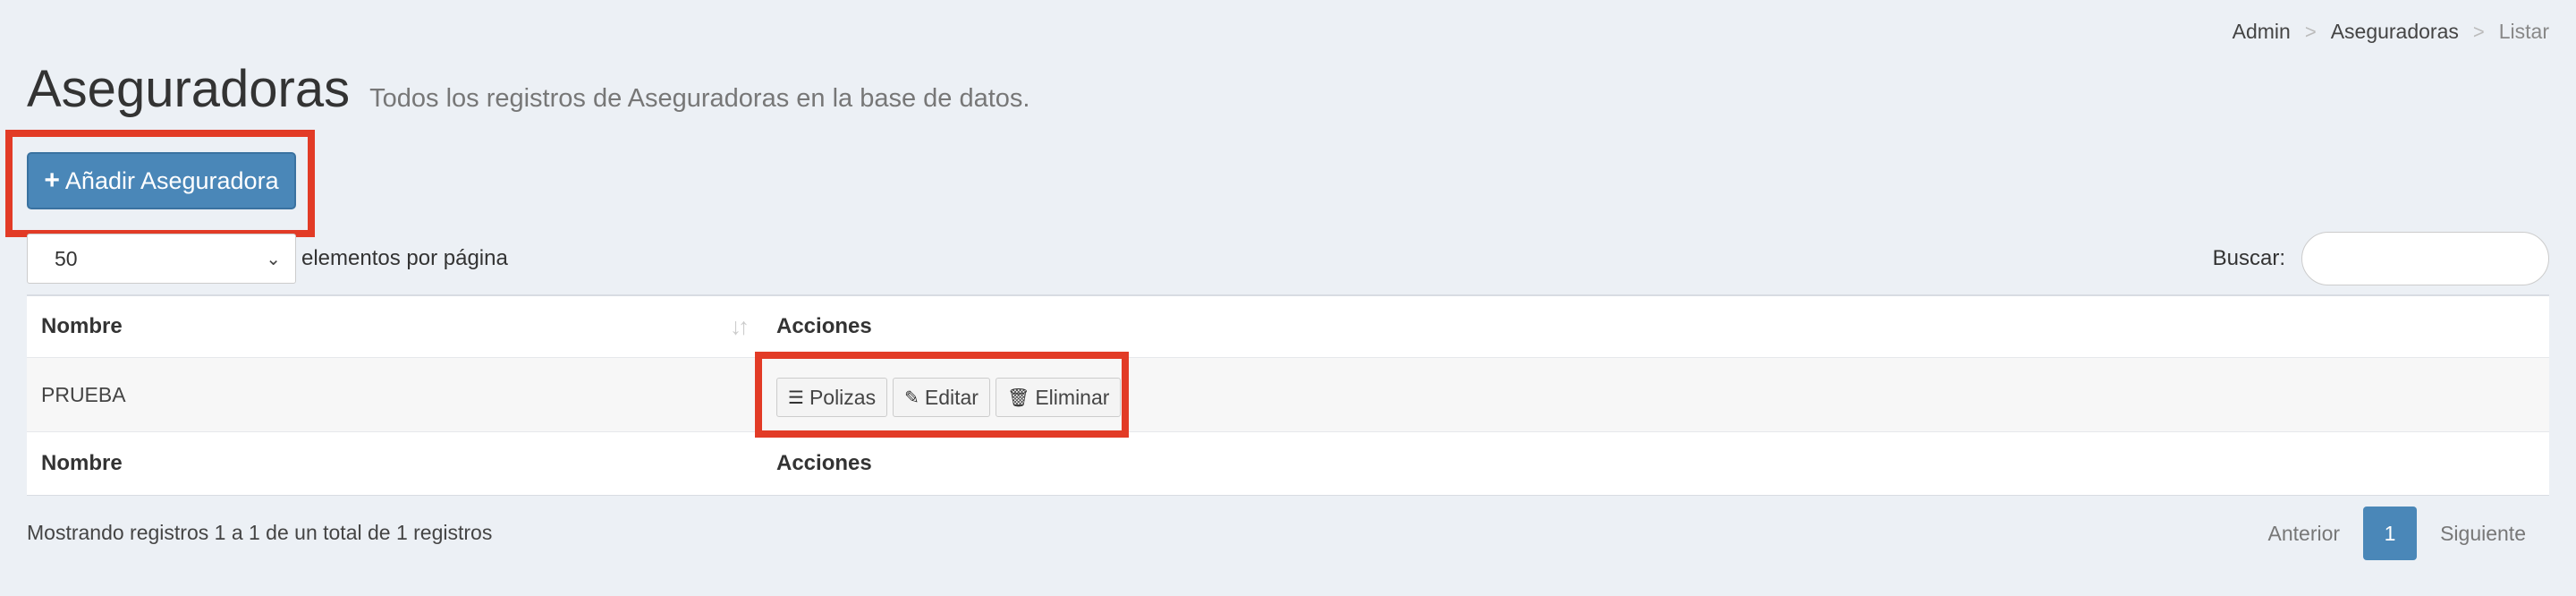 Image resolution: width=2576 pixels, height=596 pixels. I want to click on column-header-nombre-label: Nombre, so click(82, 326).